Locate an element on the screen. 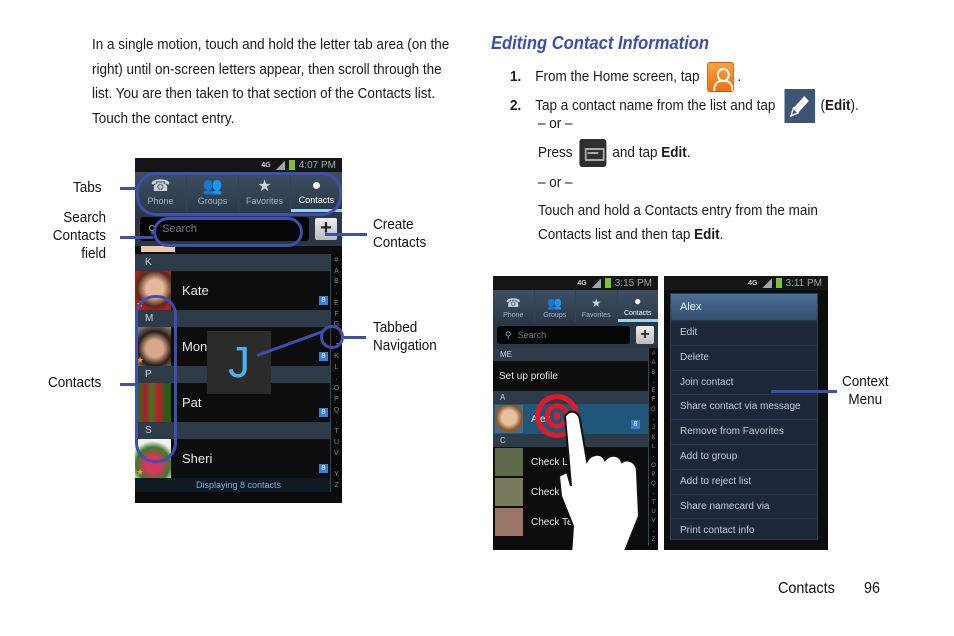  section-title: Editing Contact Information is located at coordinates (600, 43).